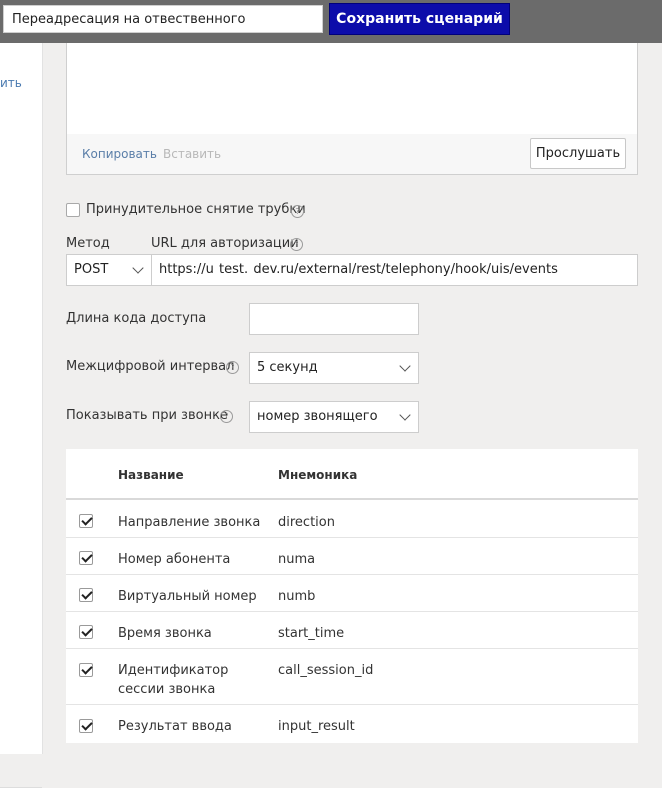  I want to click on table-row: Номер абонента numa, so click(352, 556).